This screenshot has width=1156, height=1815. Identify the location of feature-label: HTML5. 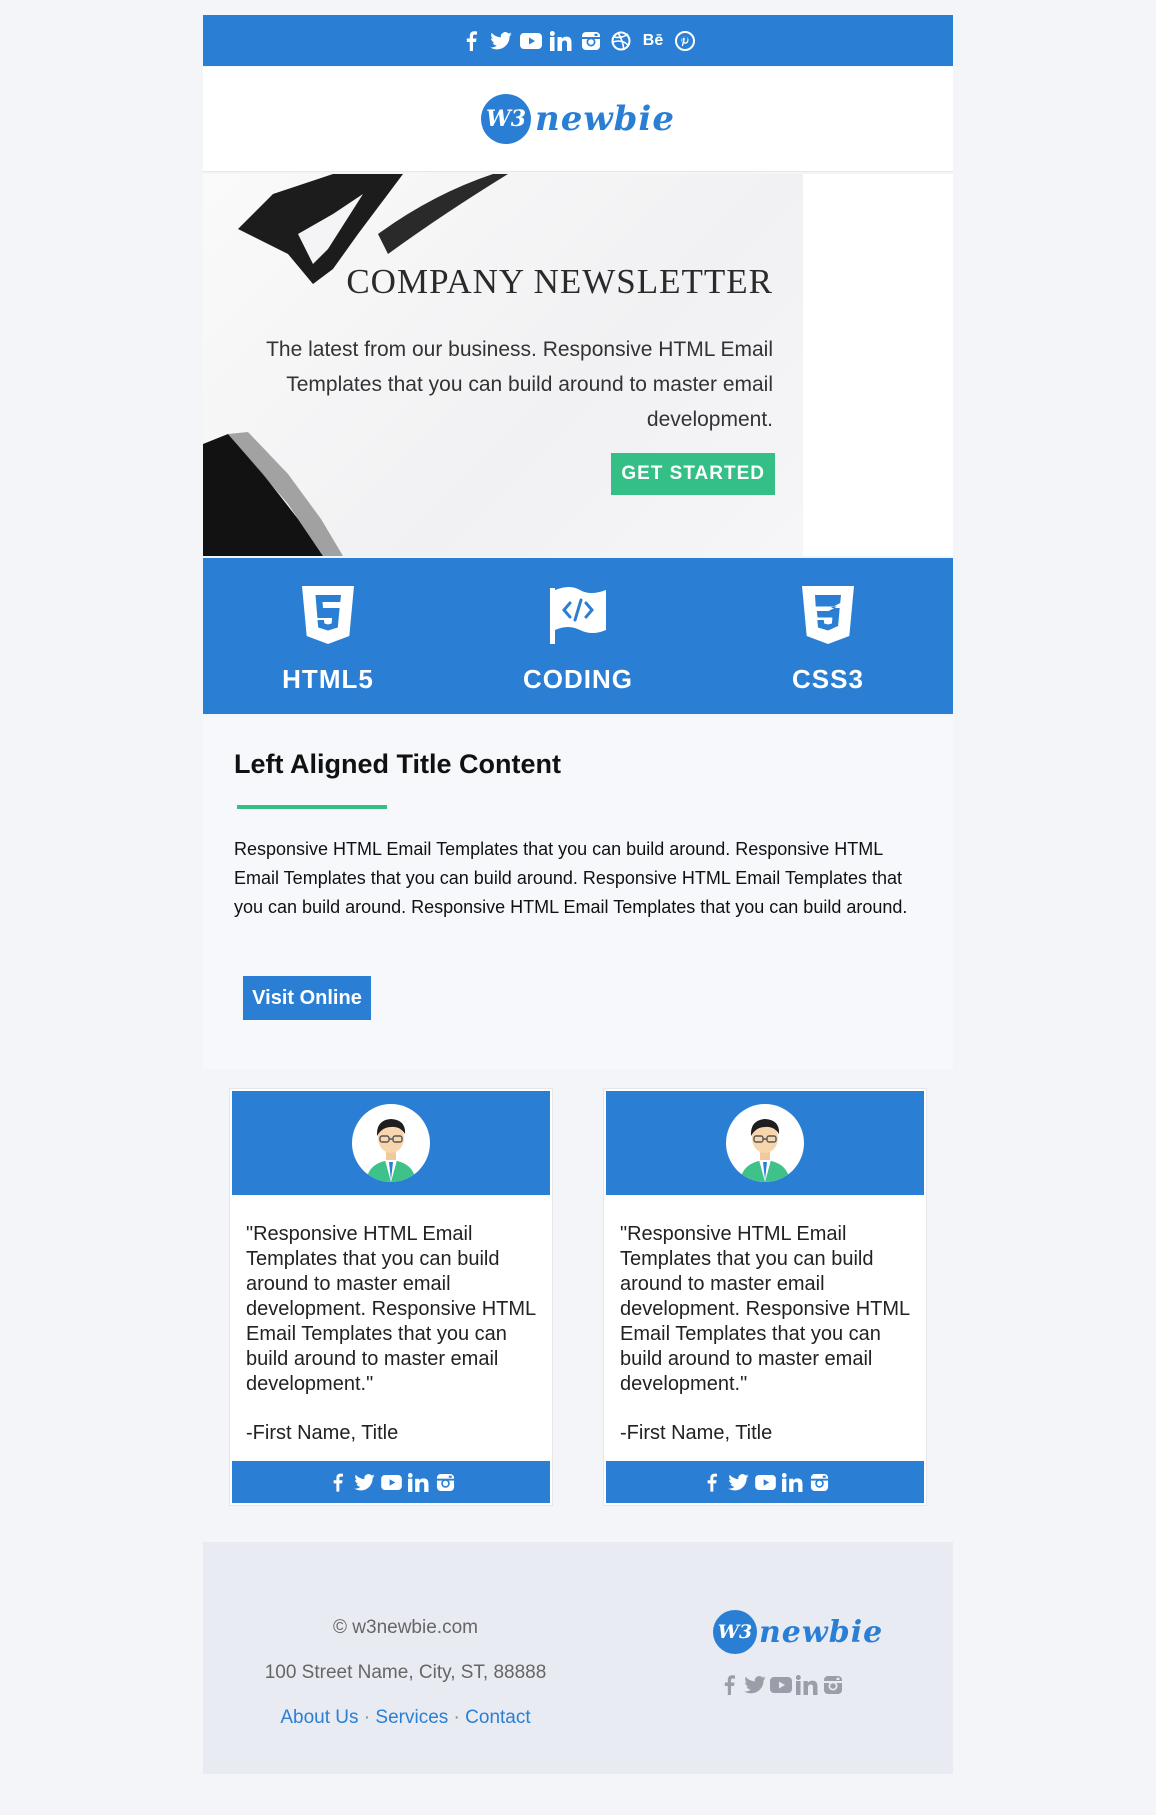
(328, 679).